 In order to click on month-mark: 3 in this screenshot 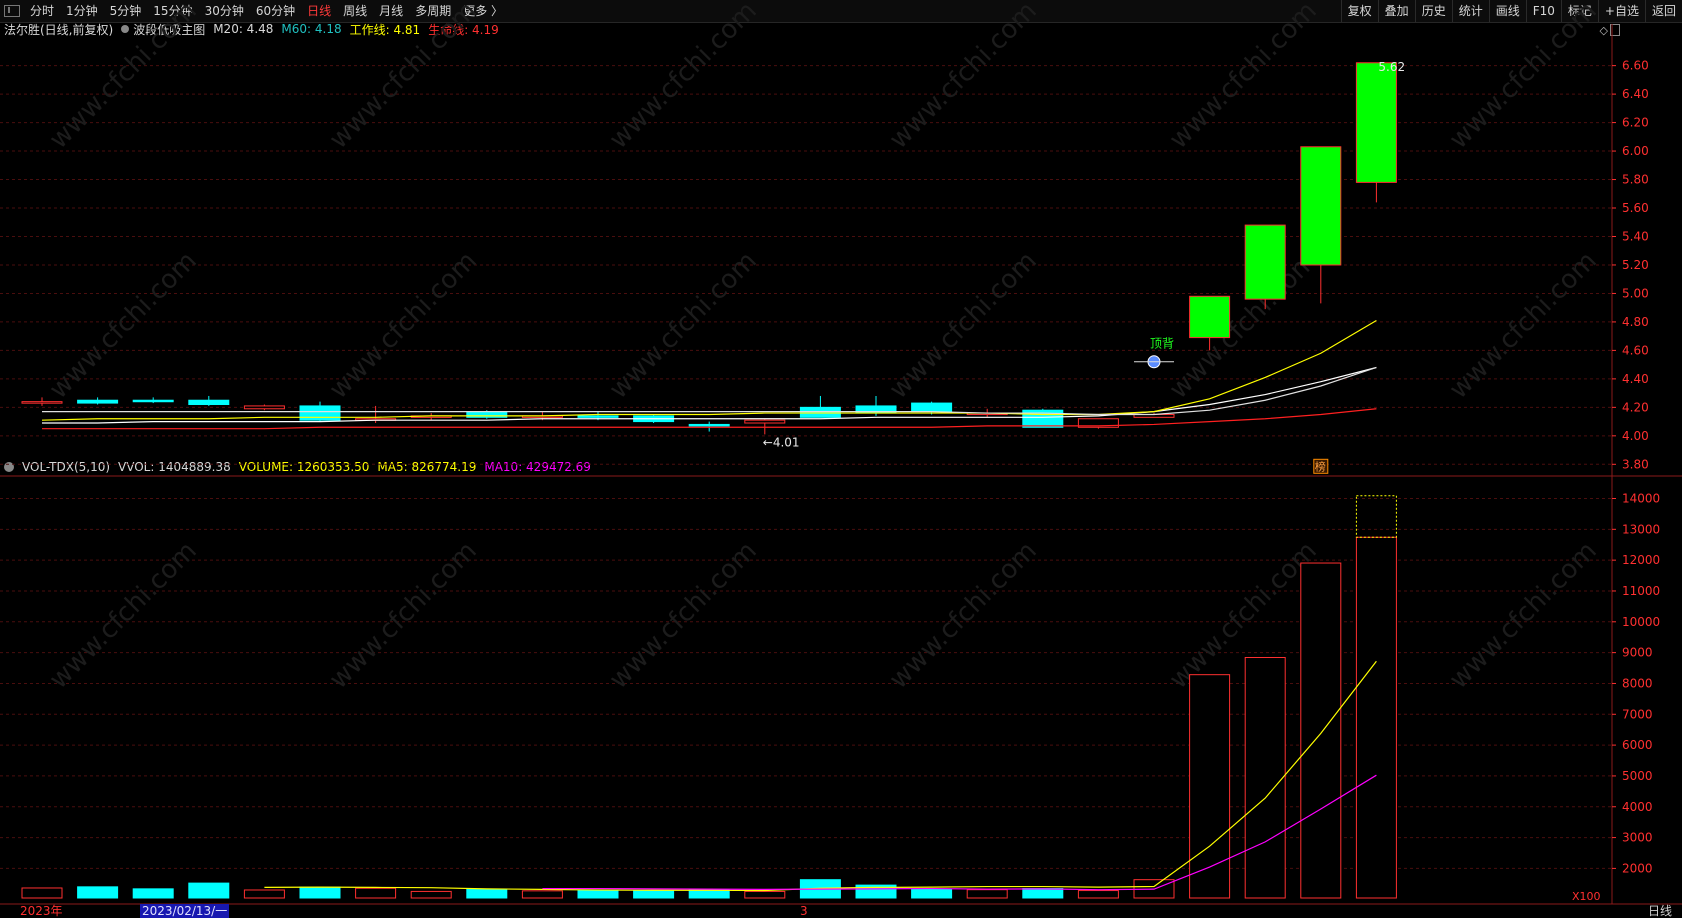, I will do `click(804, 911)`.